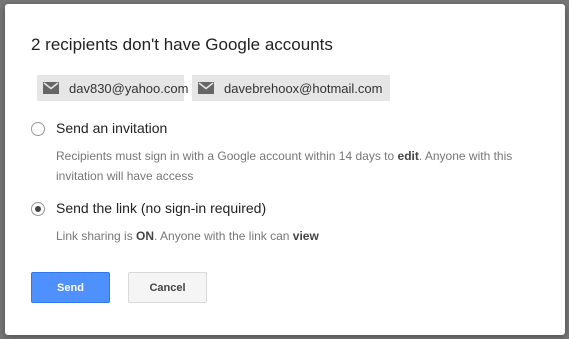 This screenshot has width=569, height=339. Describe the element at coordinates (167, 287) in the screenshot. I see `cancel-button: Cancel` at that location.